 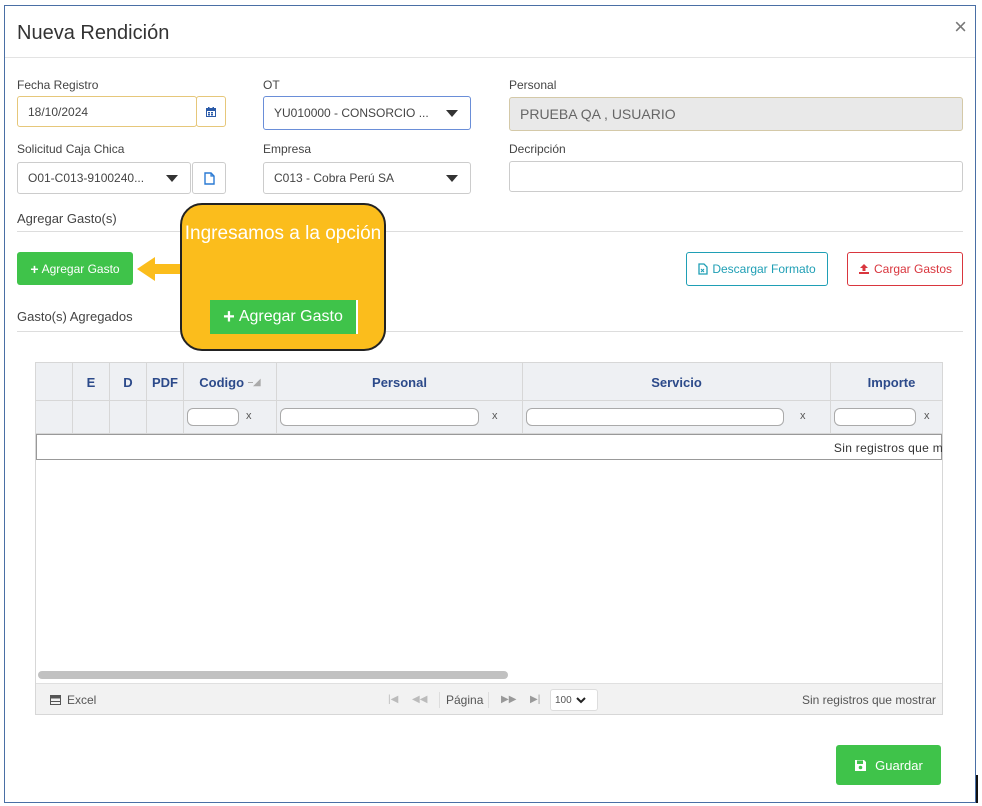 What do you see at coordinates (334, 178) in the screenshot?
I see `empresa-value: C013 - Cobra Perú SA` at bounding box center [334, 178].